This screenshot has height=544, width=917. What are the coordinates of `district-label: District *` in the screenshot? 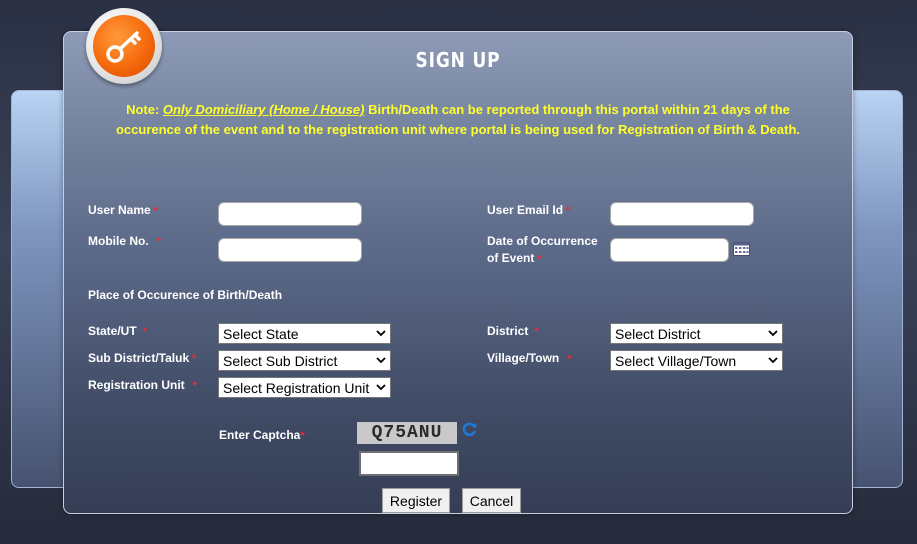 It's located at (513, 331).